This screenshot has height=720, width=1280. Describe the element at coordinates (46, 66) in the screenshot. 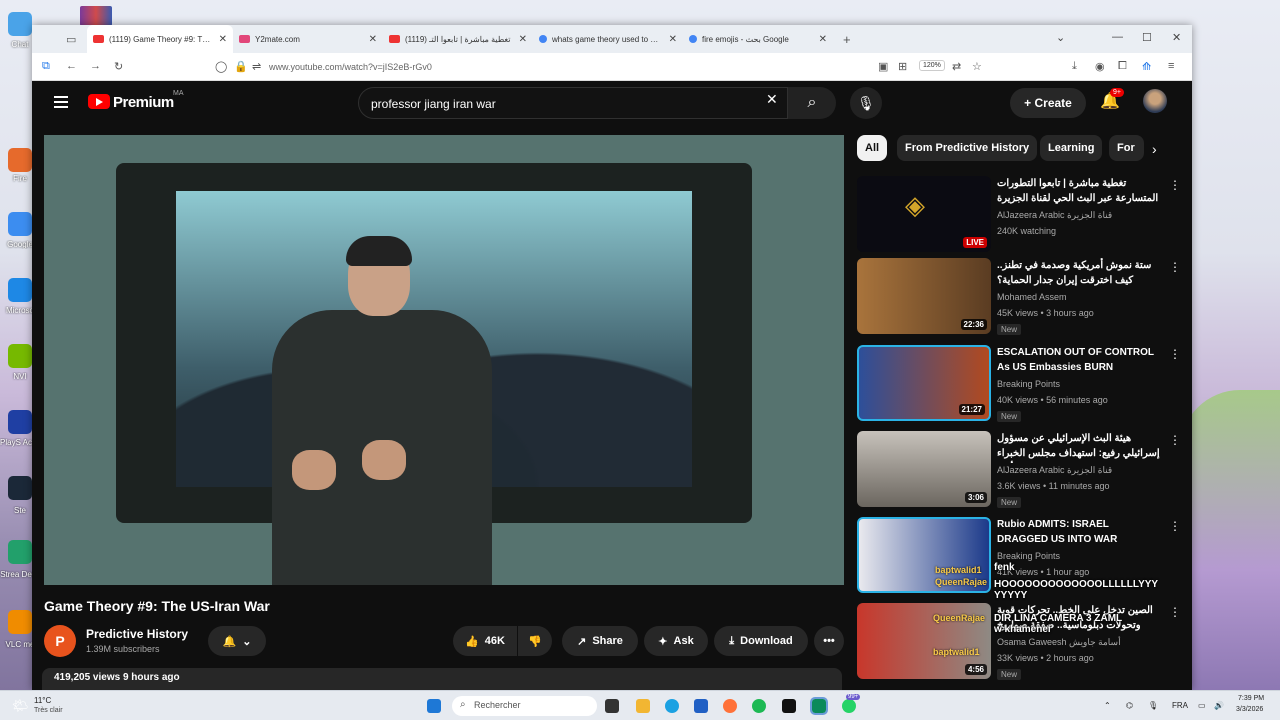

I see `workspaces-icon: ⧉` at that location.